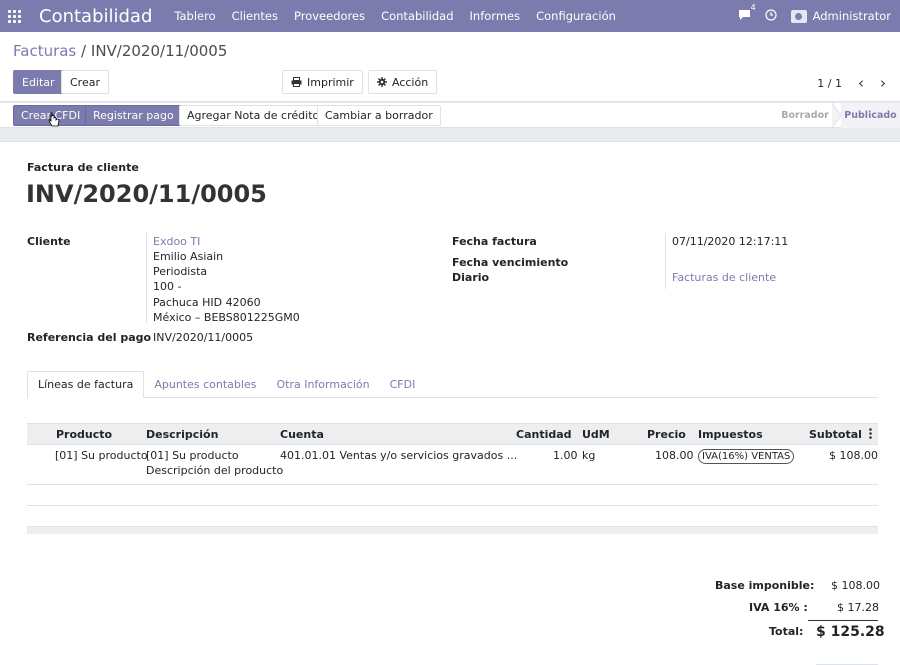 This screenshot has width=900, height=665. I want to click on activity-button, so click(770, 16).